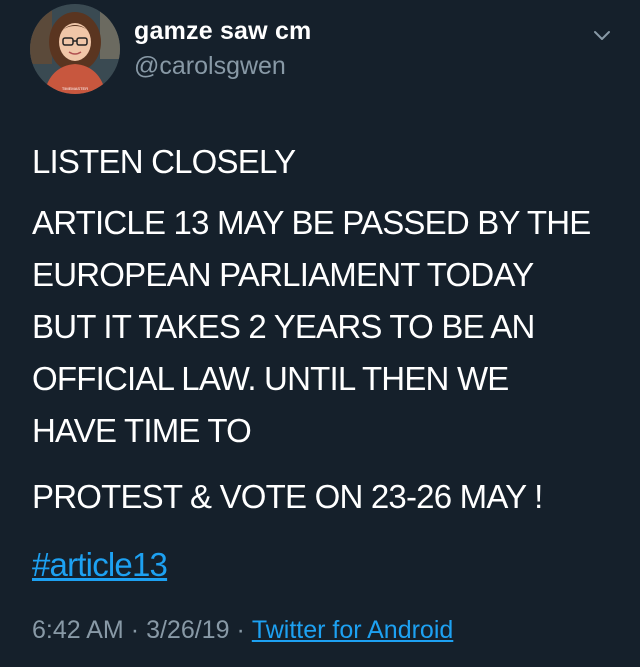 The width and height of the screenshot is (640, 667). Describe the element at coordinates (287, 496) in the screenshot. I see `tweet-paragraph: PROTEST & VOTE ON 23-26 MAY !` at that location.